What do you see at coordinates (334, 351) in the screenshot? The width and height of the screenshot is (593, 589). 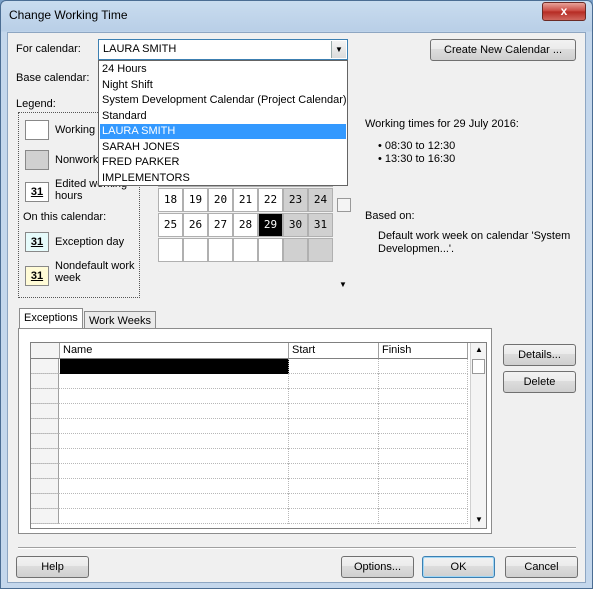 I see `column-header-start: Start` at bounding box center [334, 351].